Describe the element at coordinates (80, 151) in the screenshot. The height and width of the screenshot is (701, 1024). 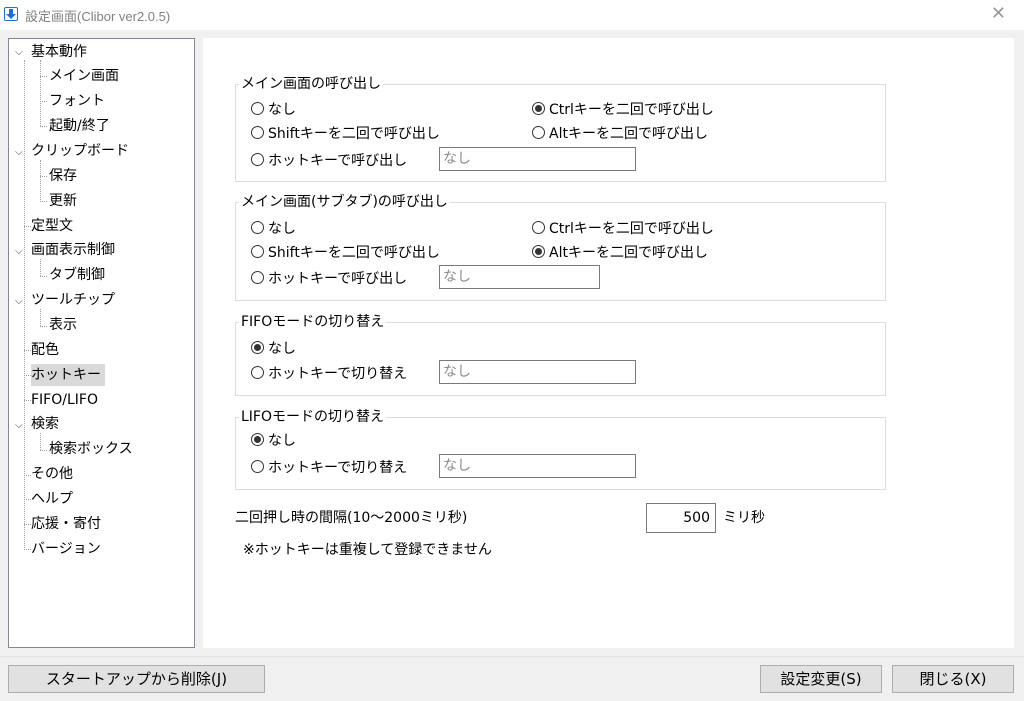
I see `tree-item-clipboard: クリップボード` at that location.